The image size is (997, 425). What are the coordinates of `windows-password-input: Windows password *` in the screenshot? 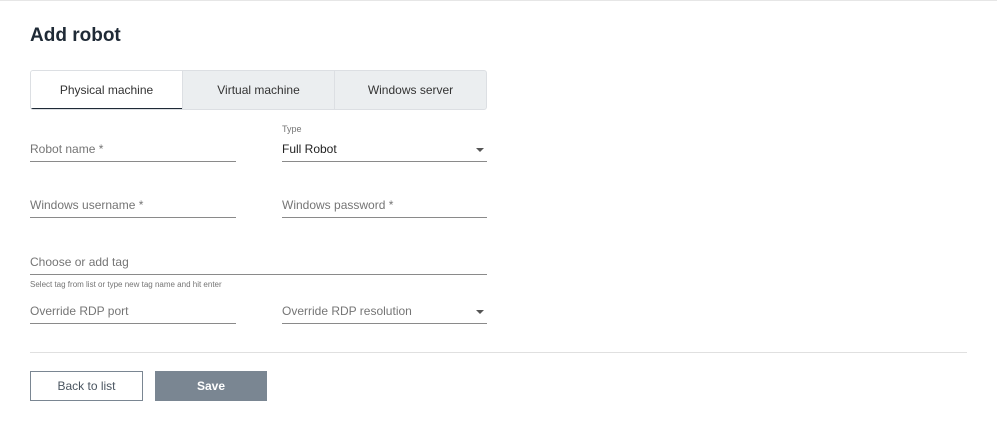 It's located at (384, 208).